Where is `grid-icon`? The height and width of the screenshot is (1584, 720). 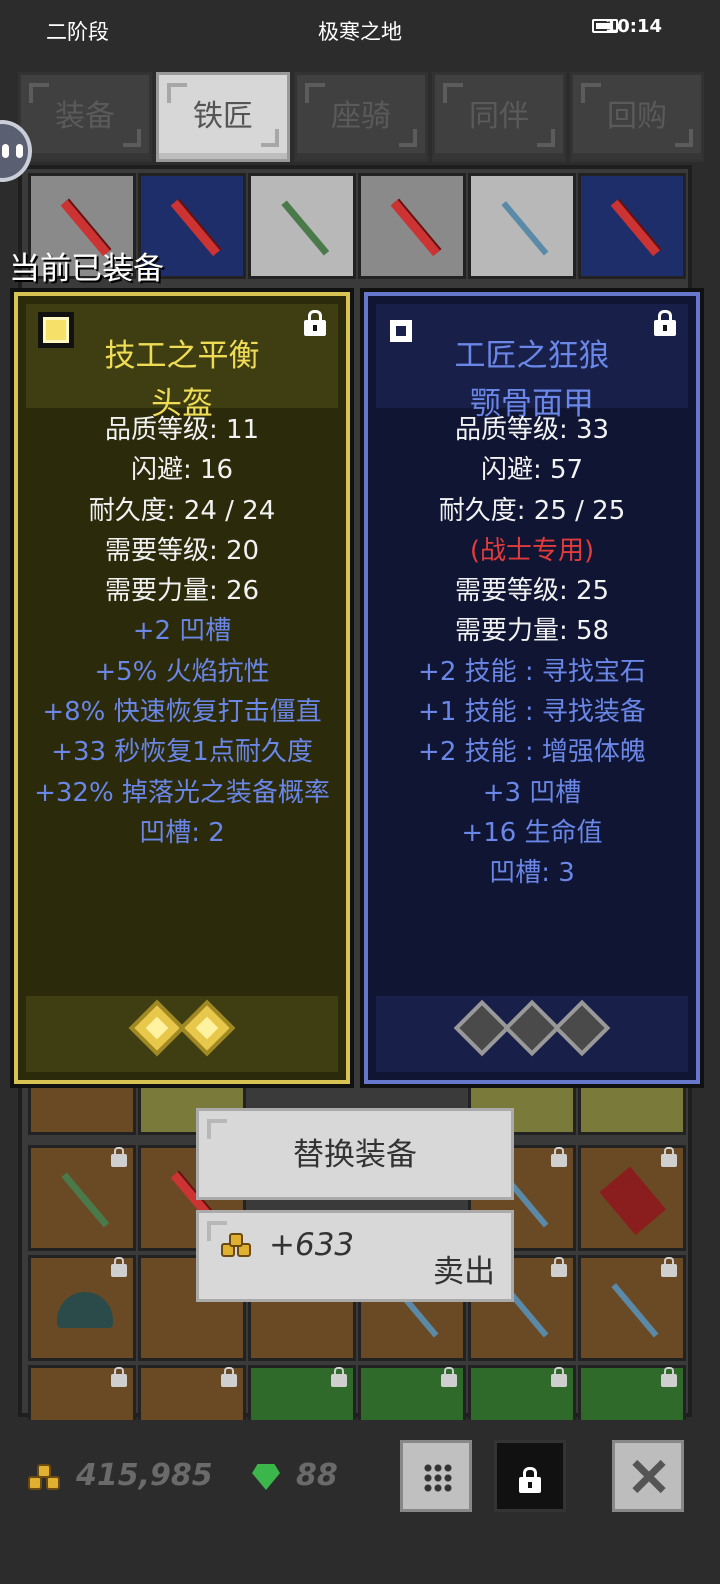
grid-icon is located at coordinates (438, 1478).